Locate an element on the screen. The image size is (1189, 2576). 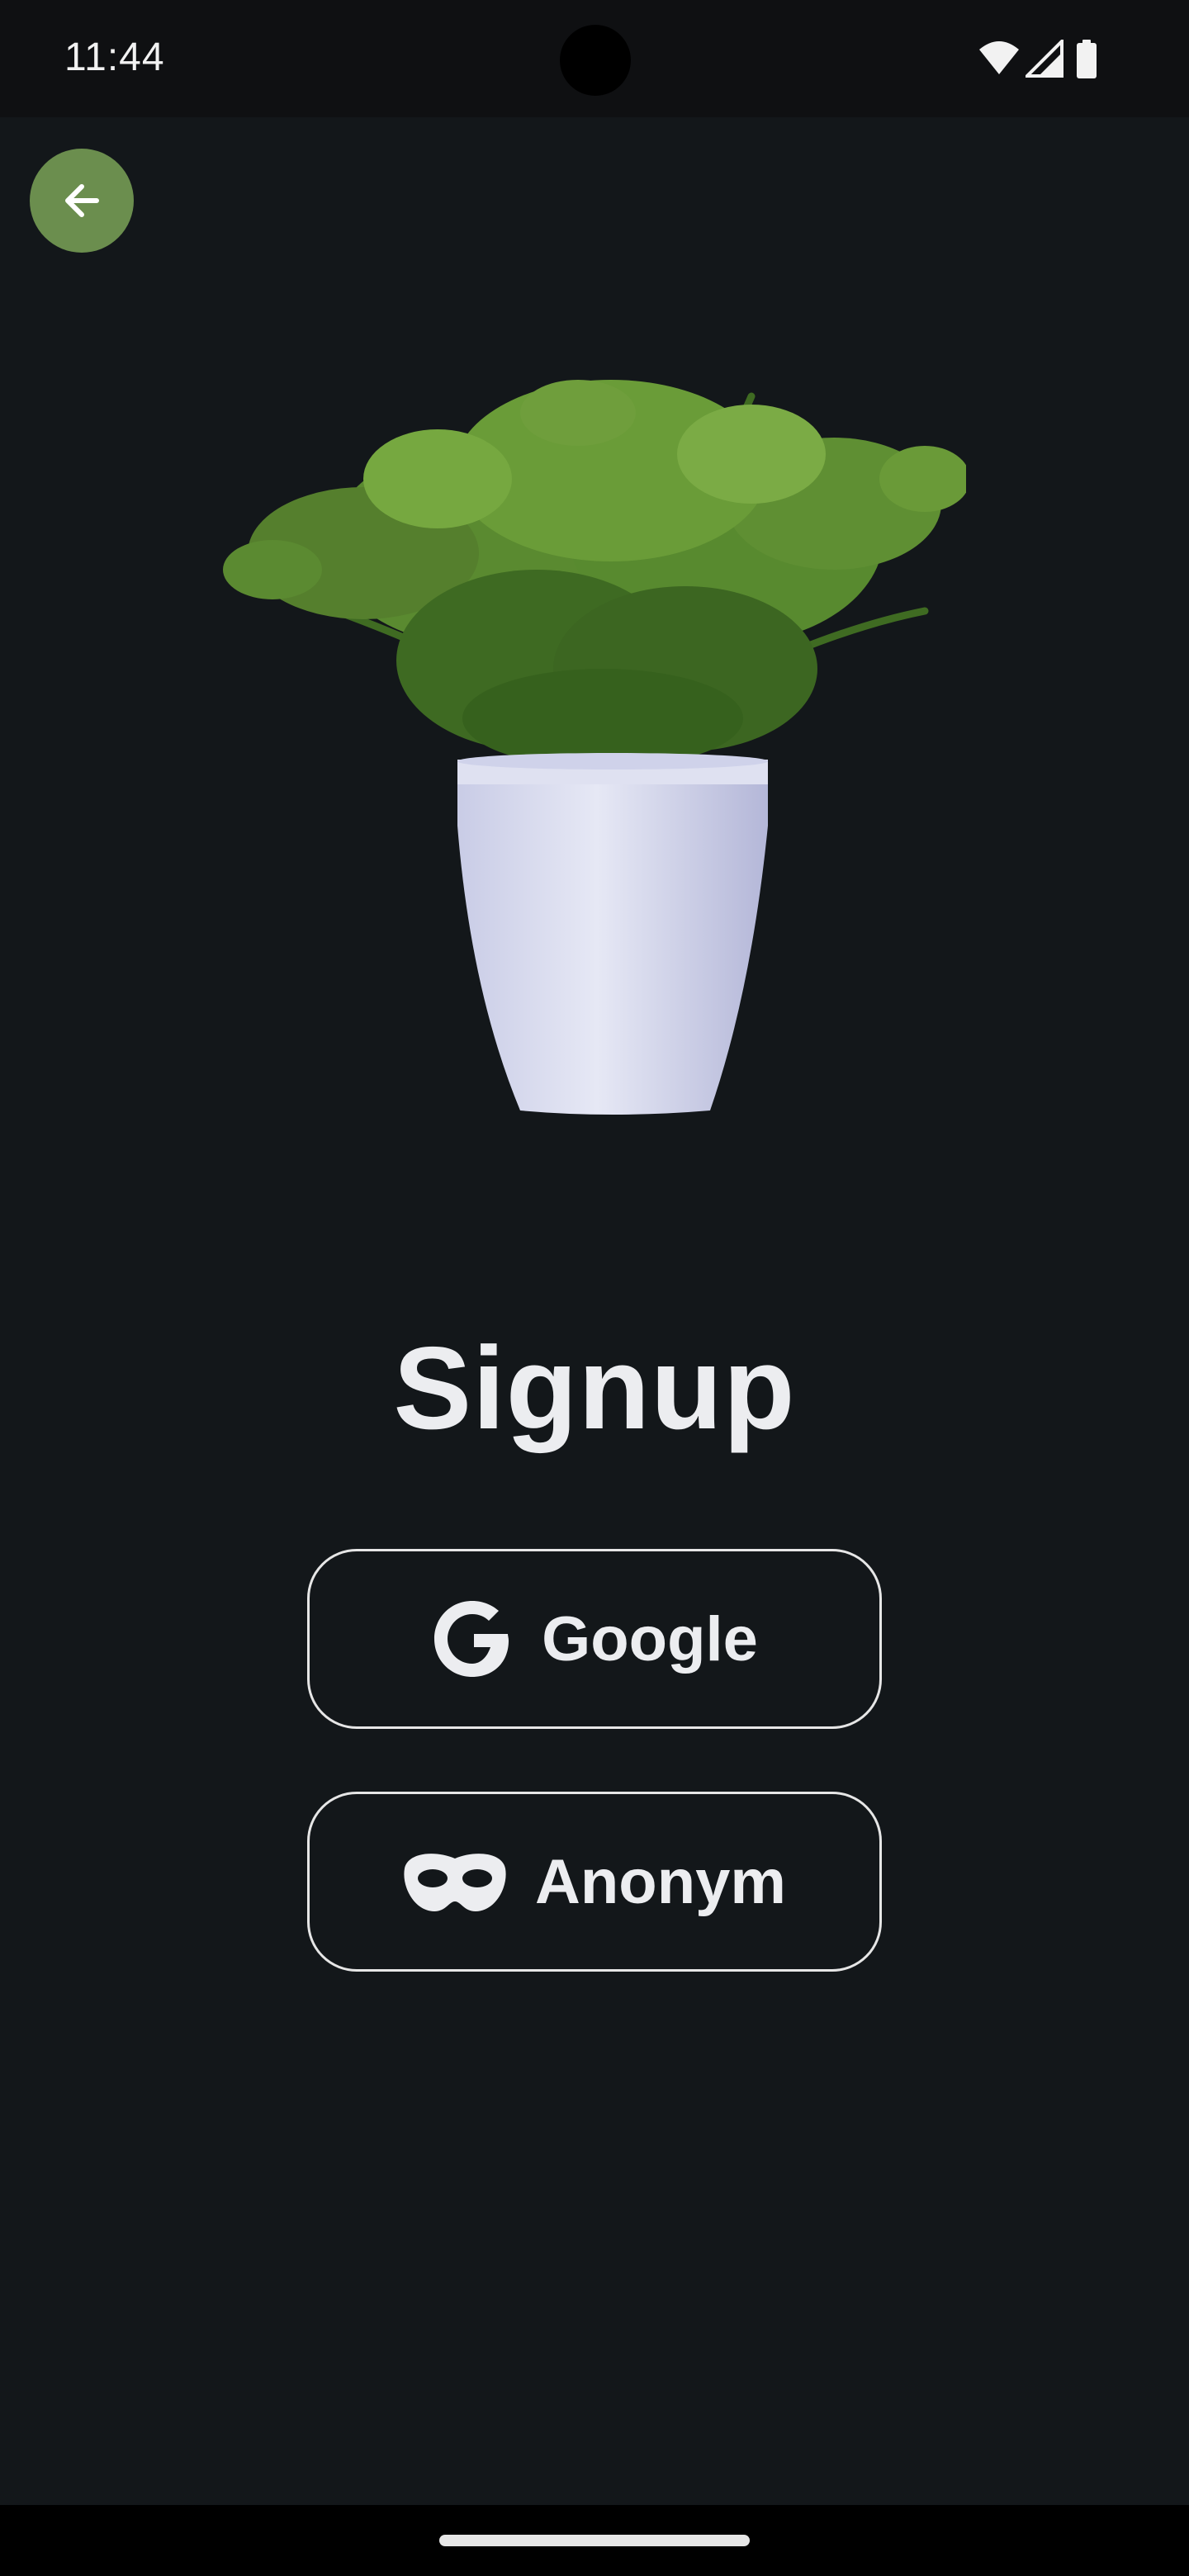
mask-icon is located at coordinates (455, 1881).